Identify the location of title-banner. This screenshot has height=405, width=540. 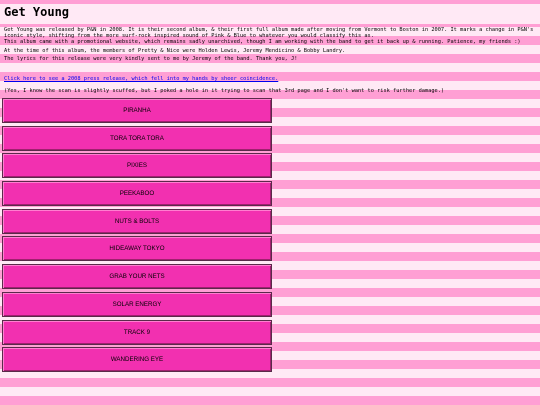
(270, 14).